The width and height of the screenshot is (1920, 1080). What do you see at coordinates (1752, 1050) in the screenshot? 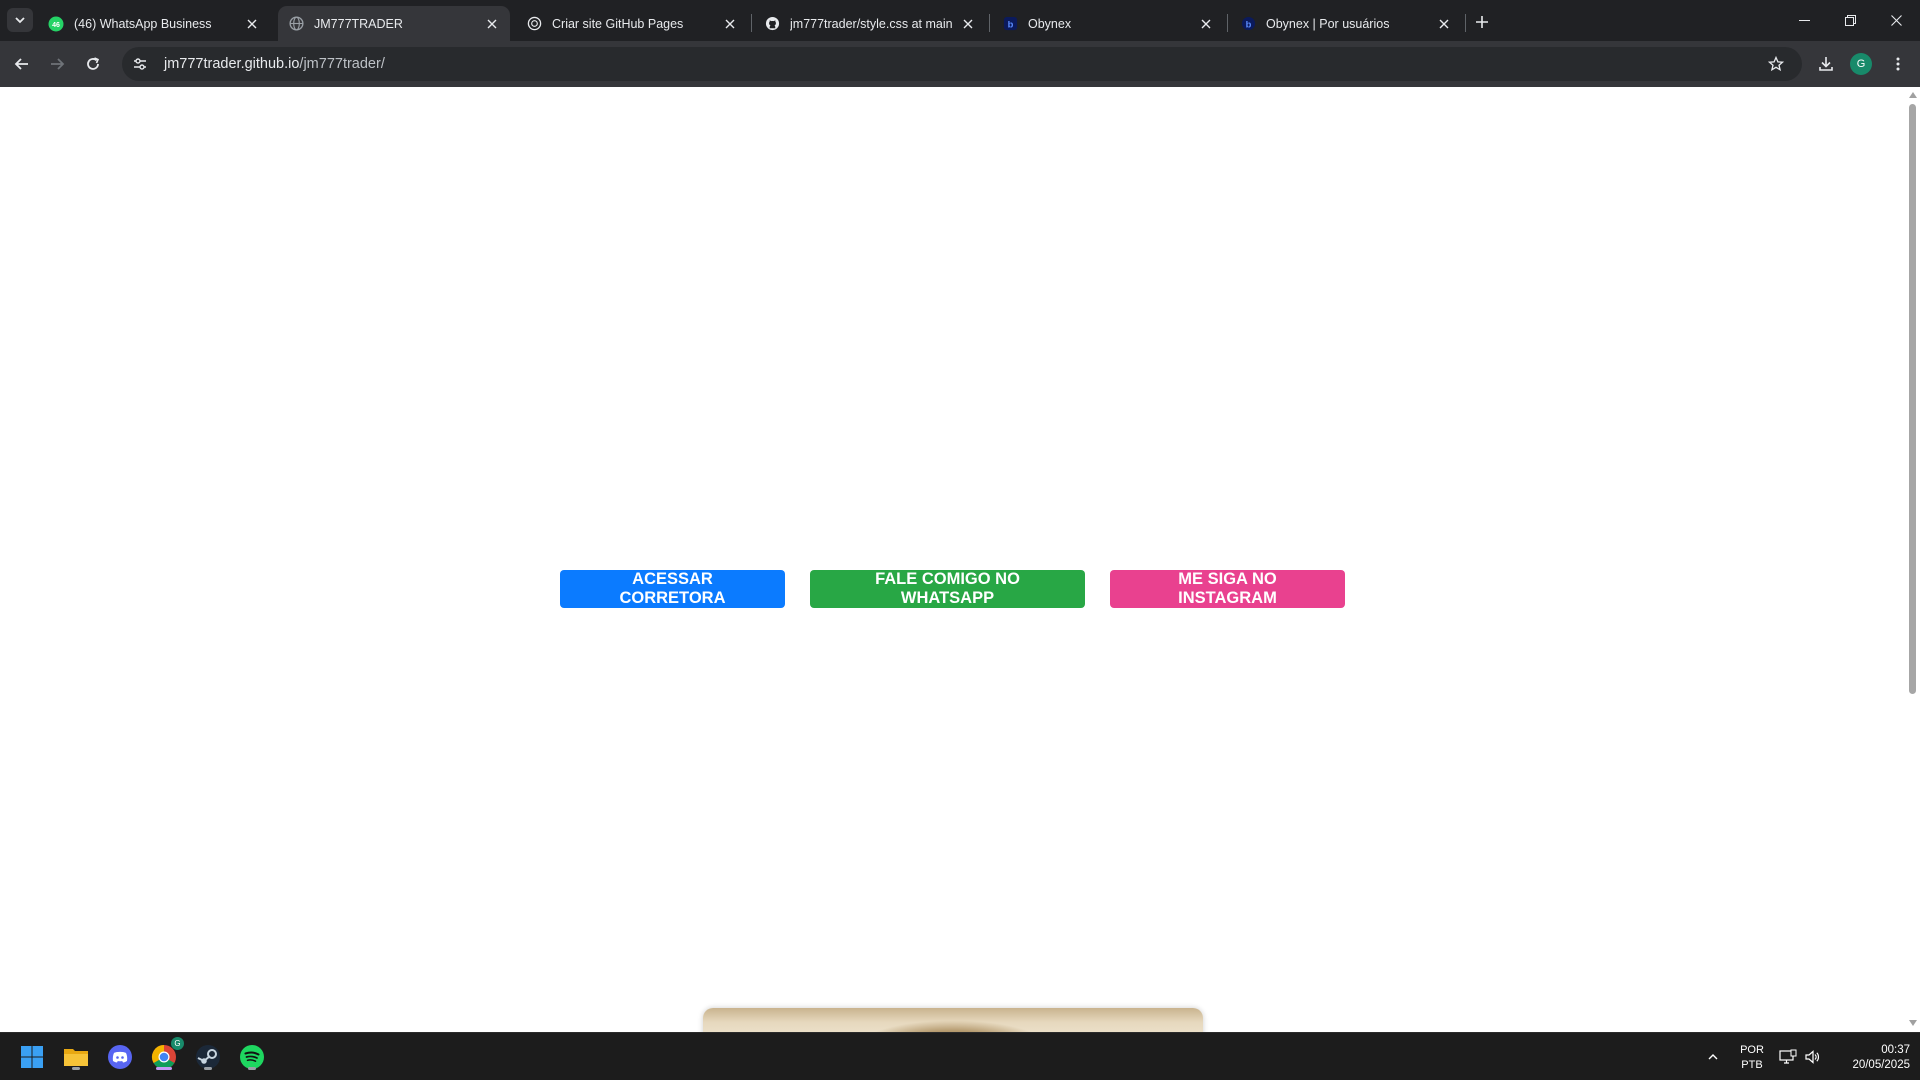
I see `language-code: POR` at bounding box center [1752, 1050].